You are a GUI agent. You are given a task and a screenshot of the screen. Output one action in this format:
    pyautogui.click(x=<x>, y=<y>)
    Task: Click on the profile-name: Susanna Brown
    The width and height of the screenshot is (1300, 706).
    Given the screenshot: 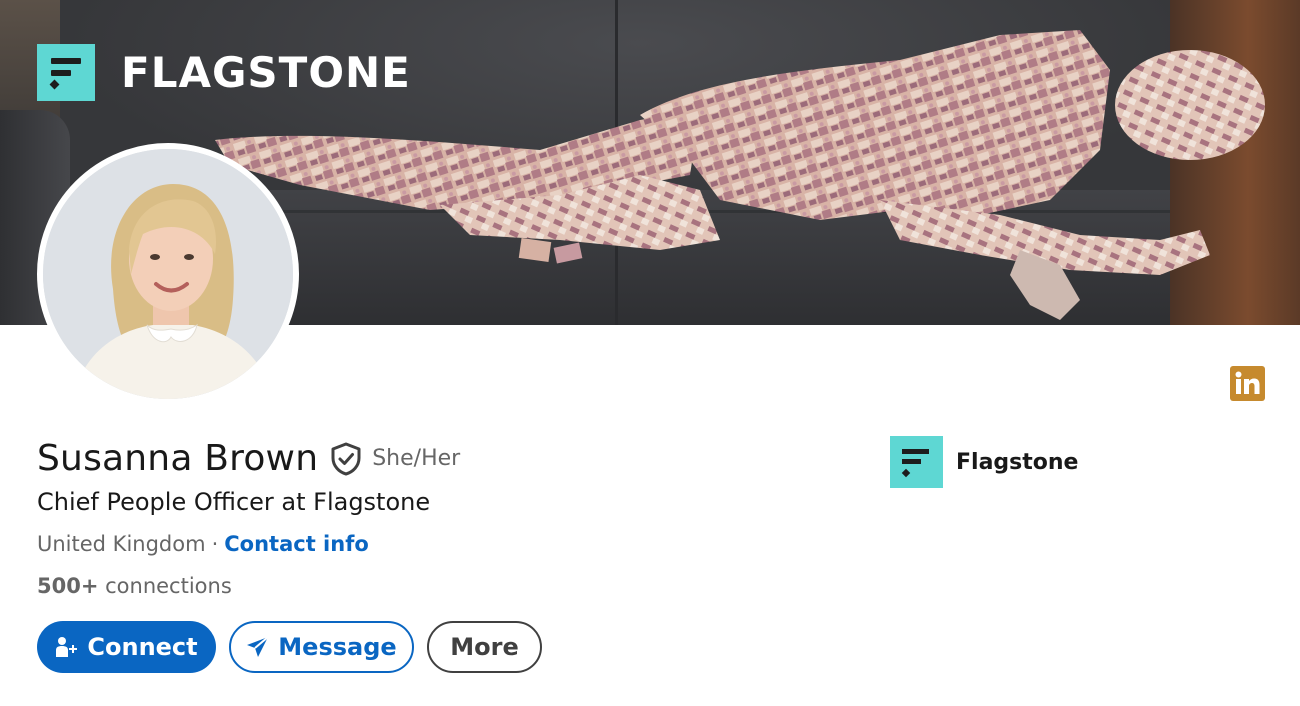 What is the action you would take?
    pyautogui.click(x=178, y=458)
    